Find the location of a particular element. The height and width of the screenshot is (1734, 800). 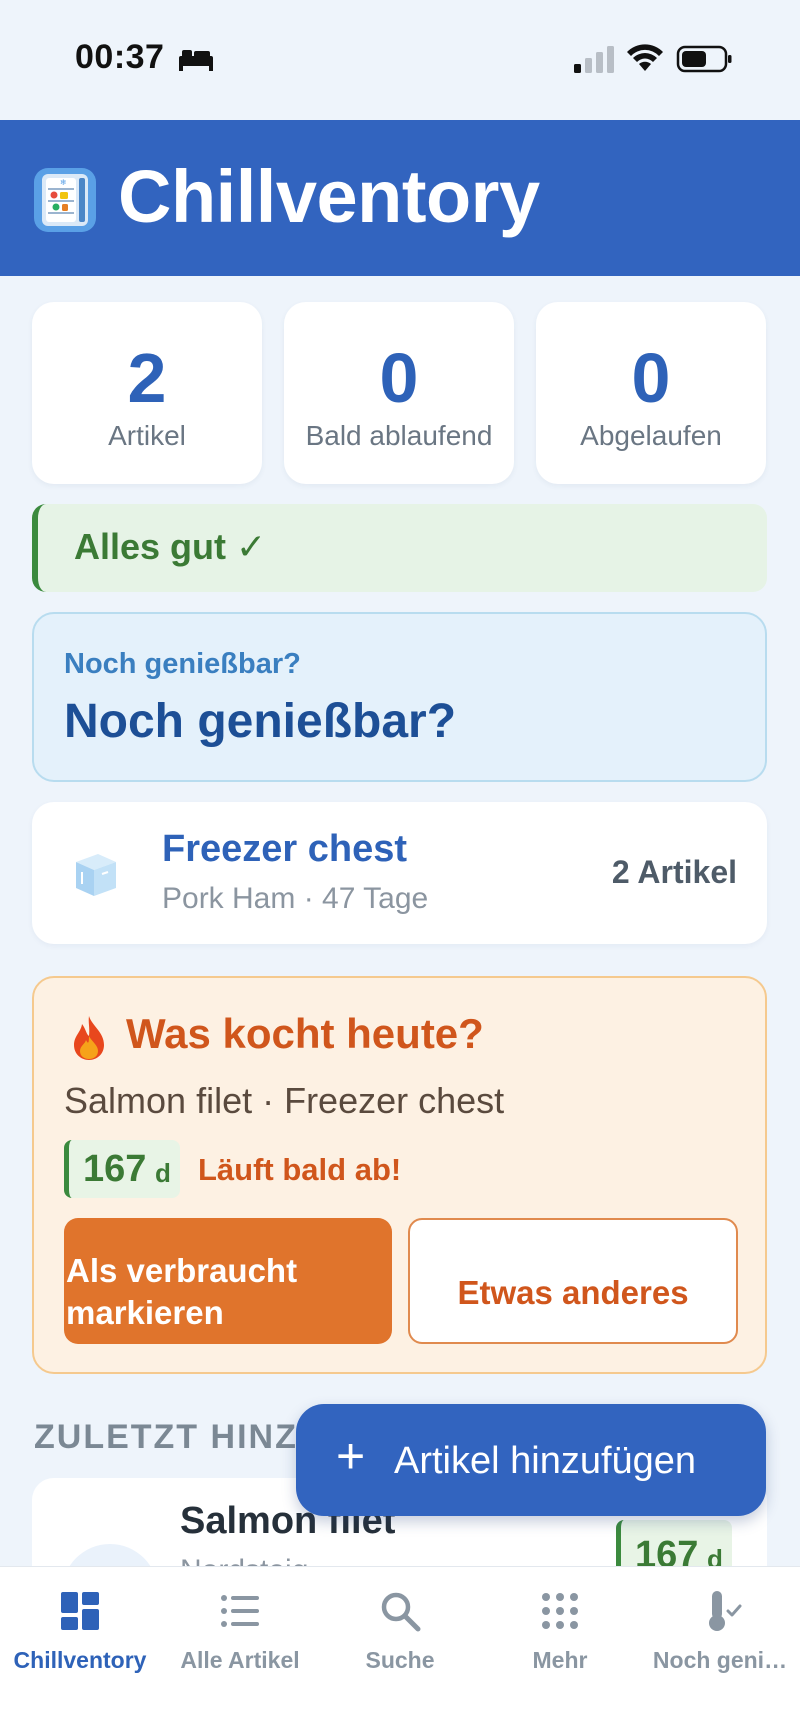

tab-more: Mehr is located at coordinates (560, 1627).